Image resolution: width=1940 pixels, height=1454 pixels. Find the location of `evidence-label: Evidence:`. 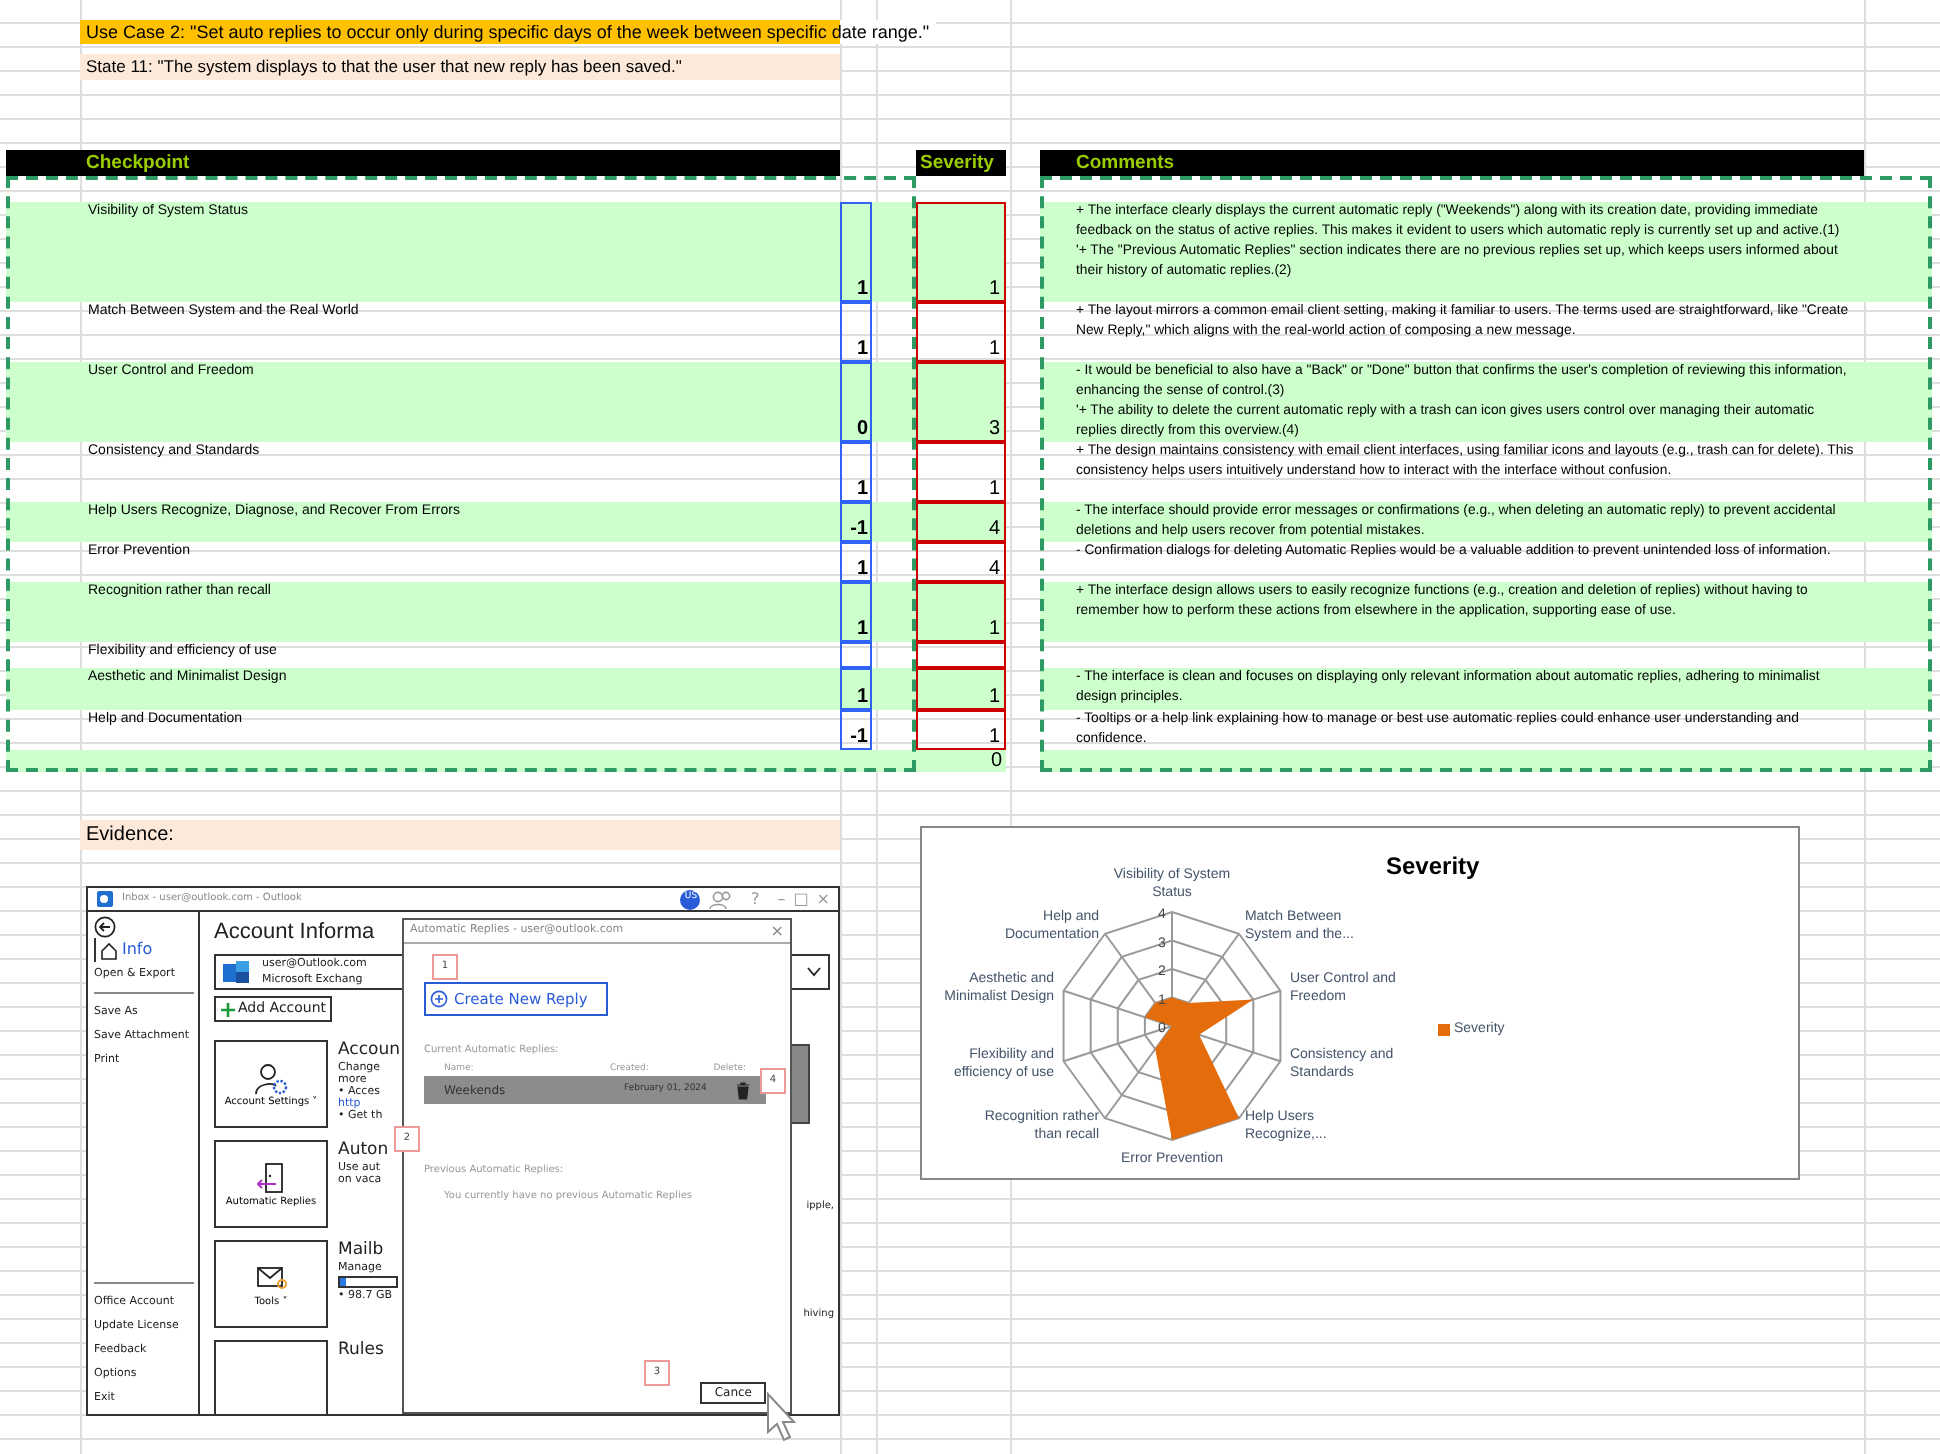

evidence-label: Evidence: is located at coordinates (460, 835).